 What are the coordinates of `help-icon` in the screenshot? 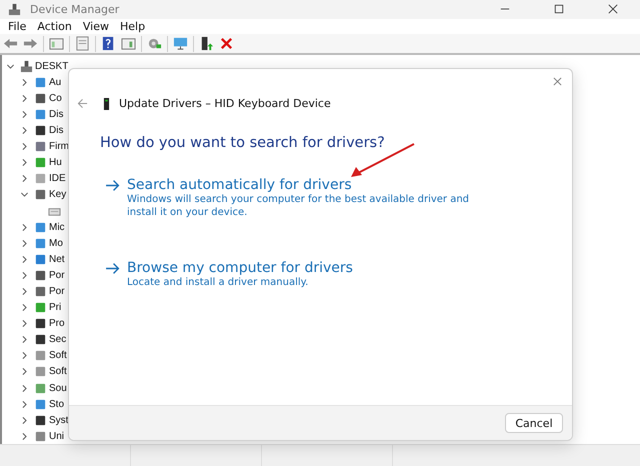 It's located at (108, 44).